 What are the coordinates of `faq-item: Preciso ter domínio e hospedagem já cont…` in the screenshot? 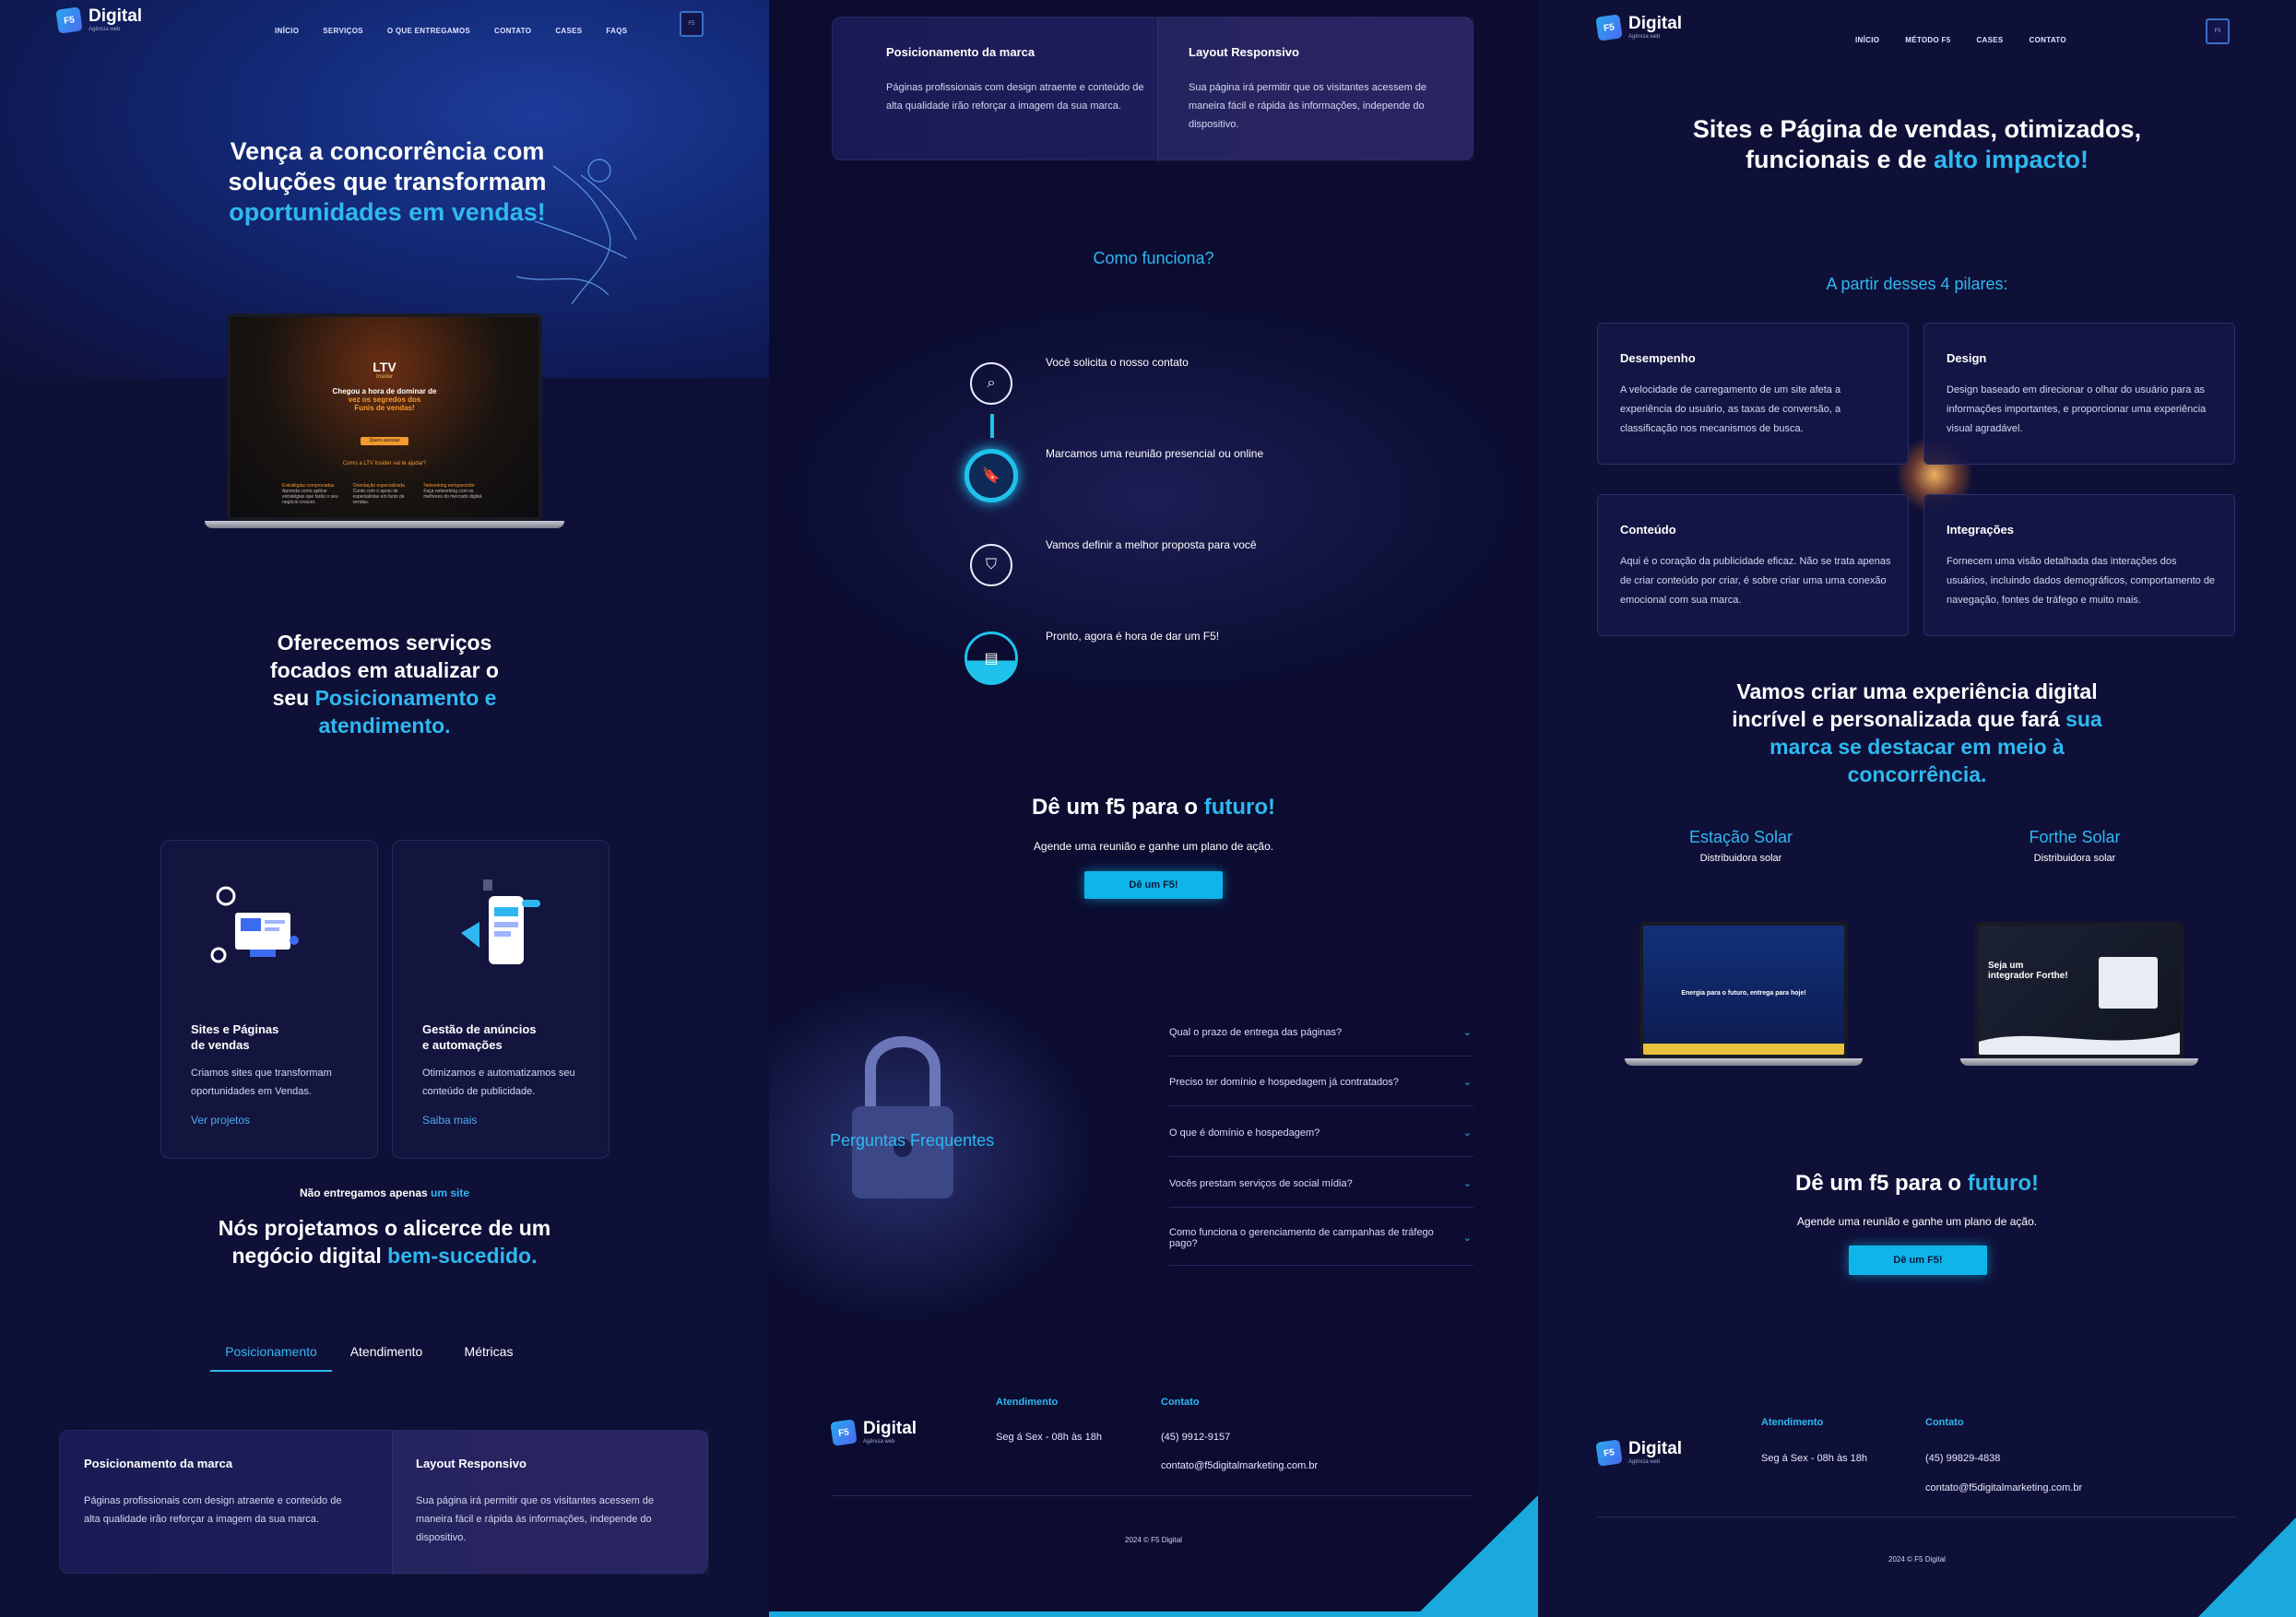 It's located at (1321, 1082).